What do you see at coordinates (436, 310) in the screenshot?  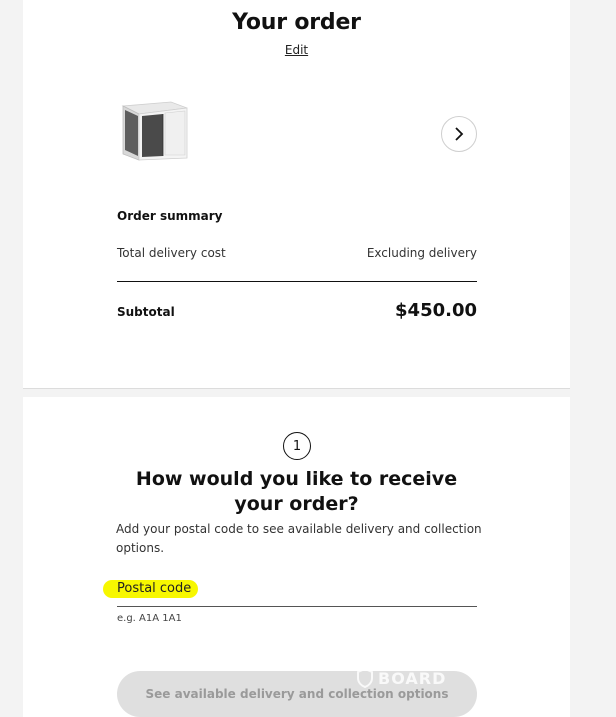 I see `subtotal-value: $450.00` at bounding box center [436, 310].